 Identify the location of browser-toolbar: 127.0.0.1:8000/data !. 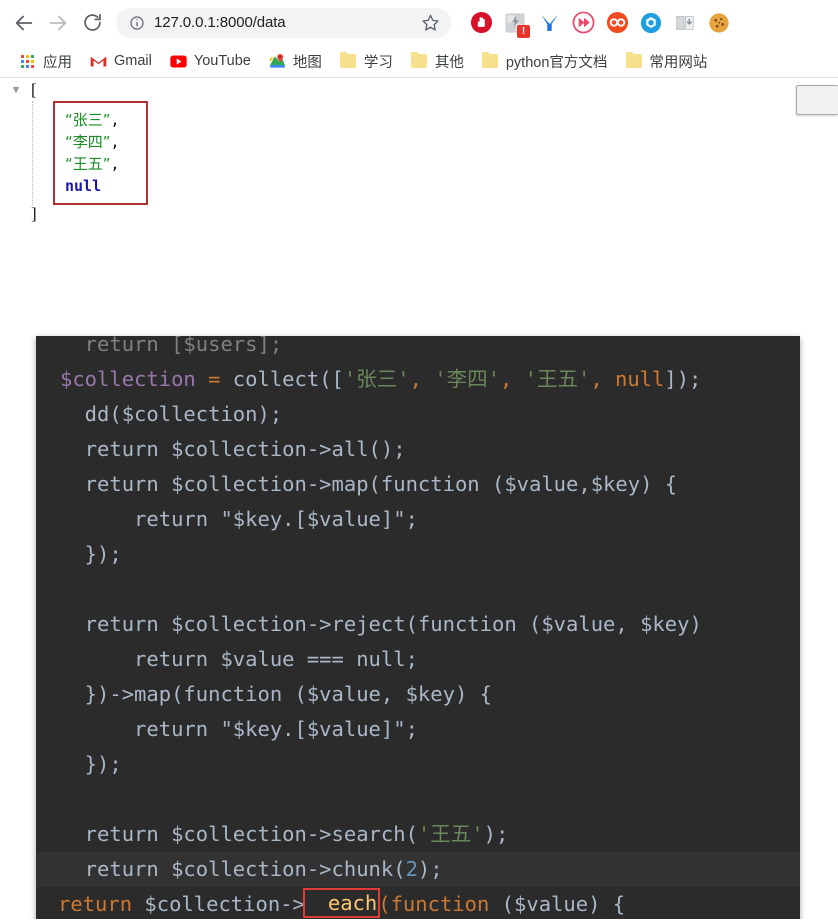
(419, 22).